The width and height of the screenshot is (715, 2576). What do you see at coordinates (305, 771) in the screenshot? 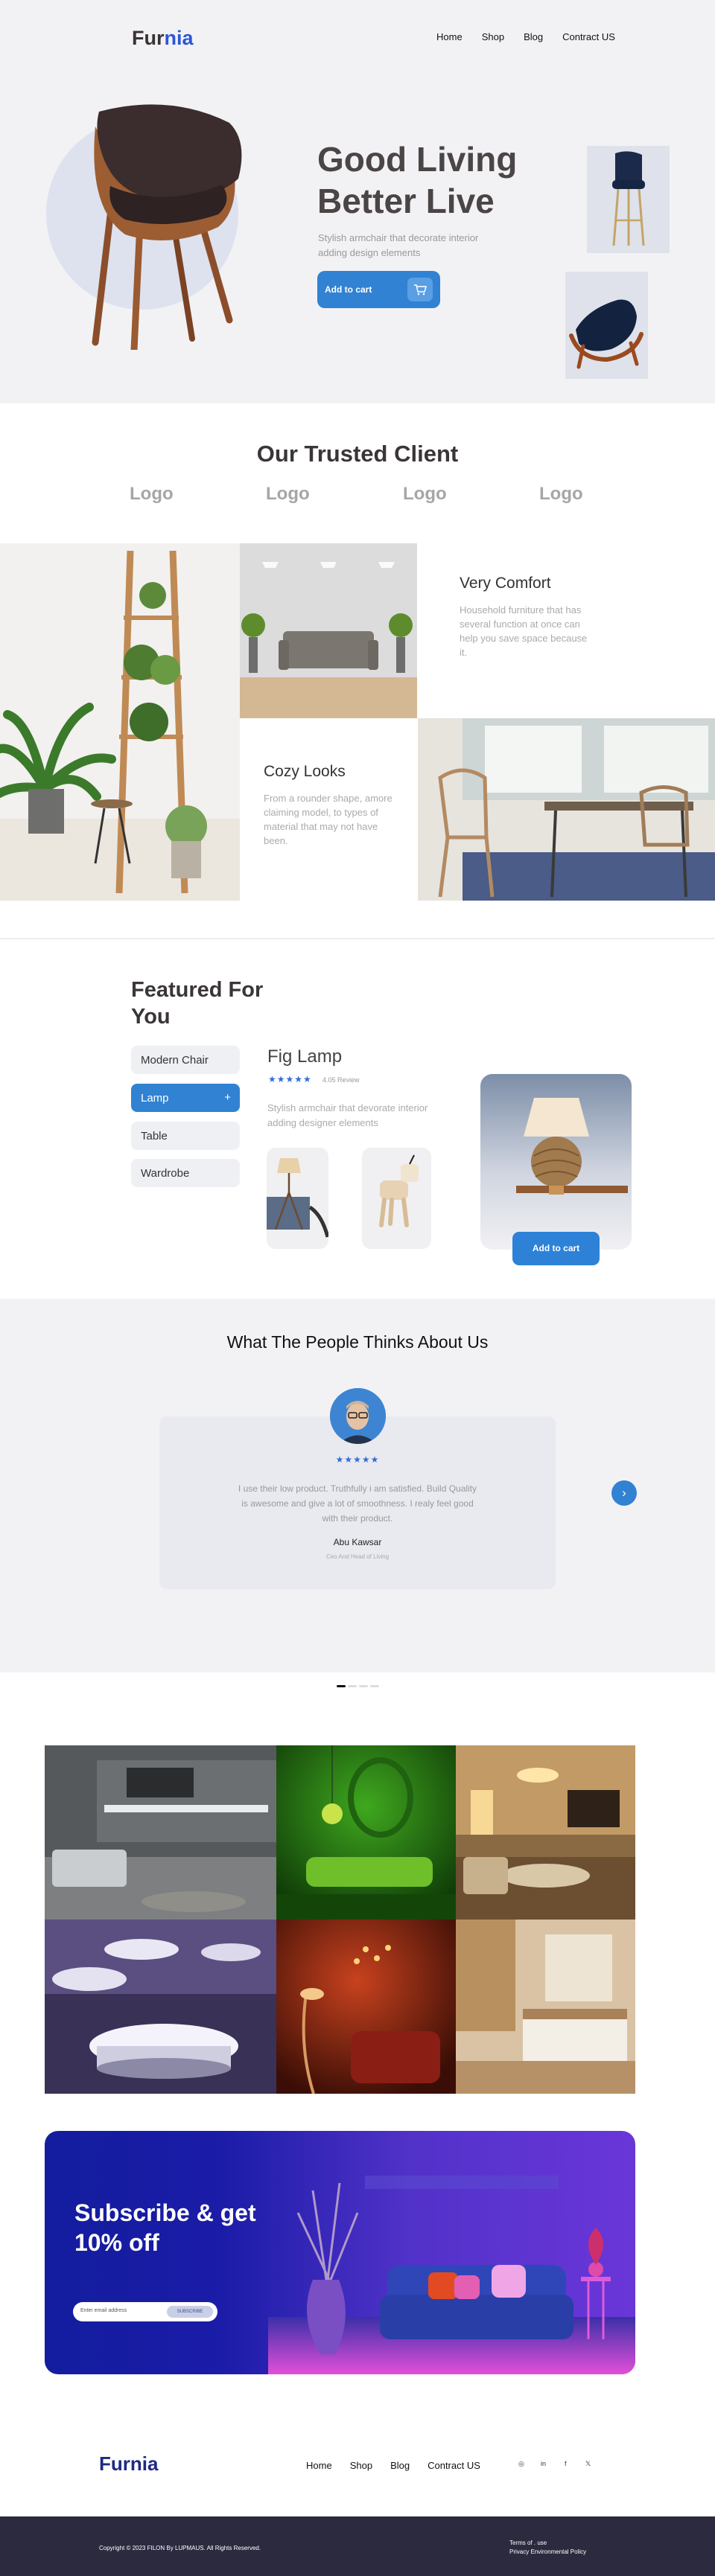
I see `feature-title: Cozy Looks` at bounding box center [305, 771].